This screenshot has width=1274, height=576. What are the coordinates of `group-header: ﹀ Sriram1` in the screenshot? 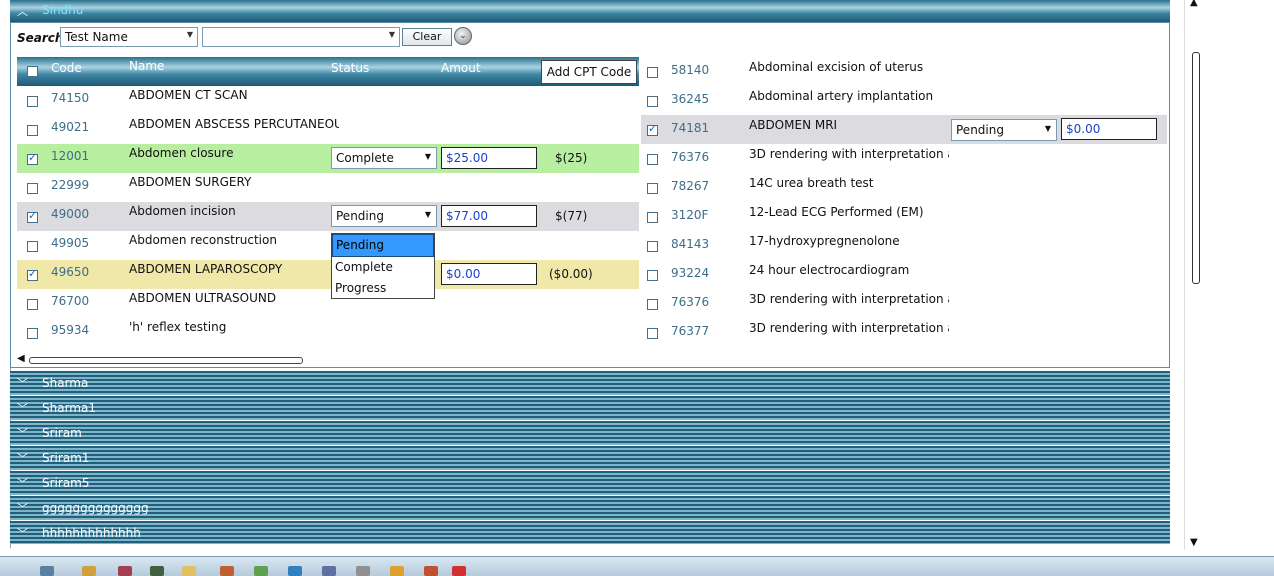 It's located at (590, 458).